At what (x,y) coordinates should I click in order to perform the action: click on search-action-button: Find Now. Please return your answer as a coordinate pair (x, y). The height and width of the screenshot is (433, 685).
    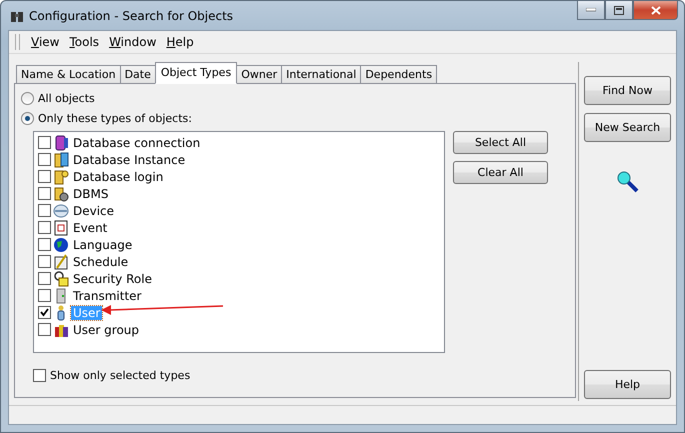
    Looking at the image, I should click on (627, 90).